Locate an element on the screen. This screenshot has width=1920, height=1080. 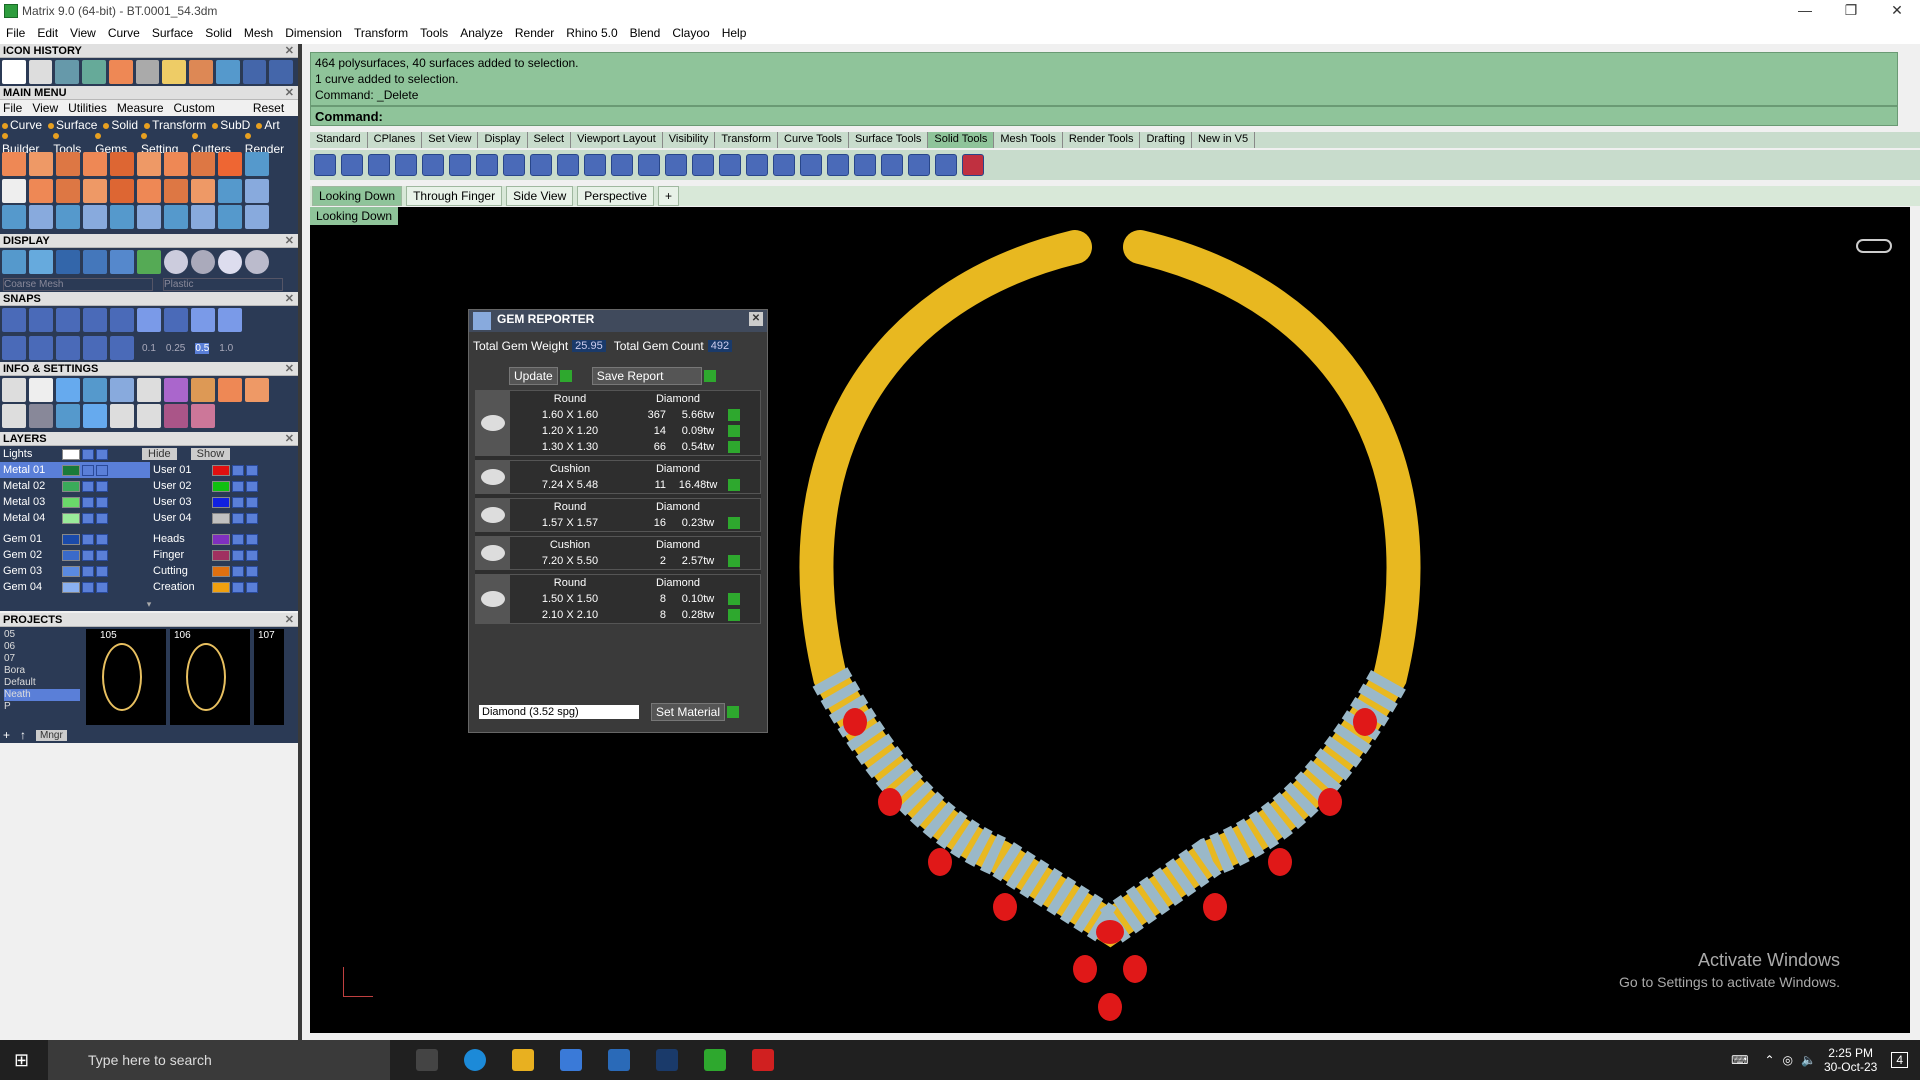
layer-row: Gem 03 is located at coordinates (75, 571).